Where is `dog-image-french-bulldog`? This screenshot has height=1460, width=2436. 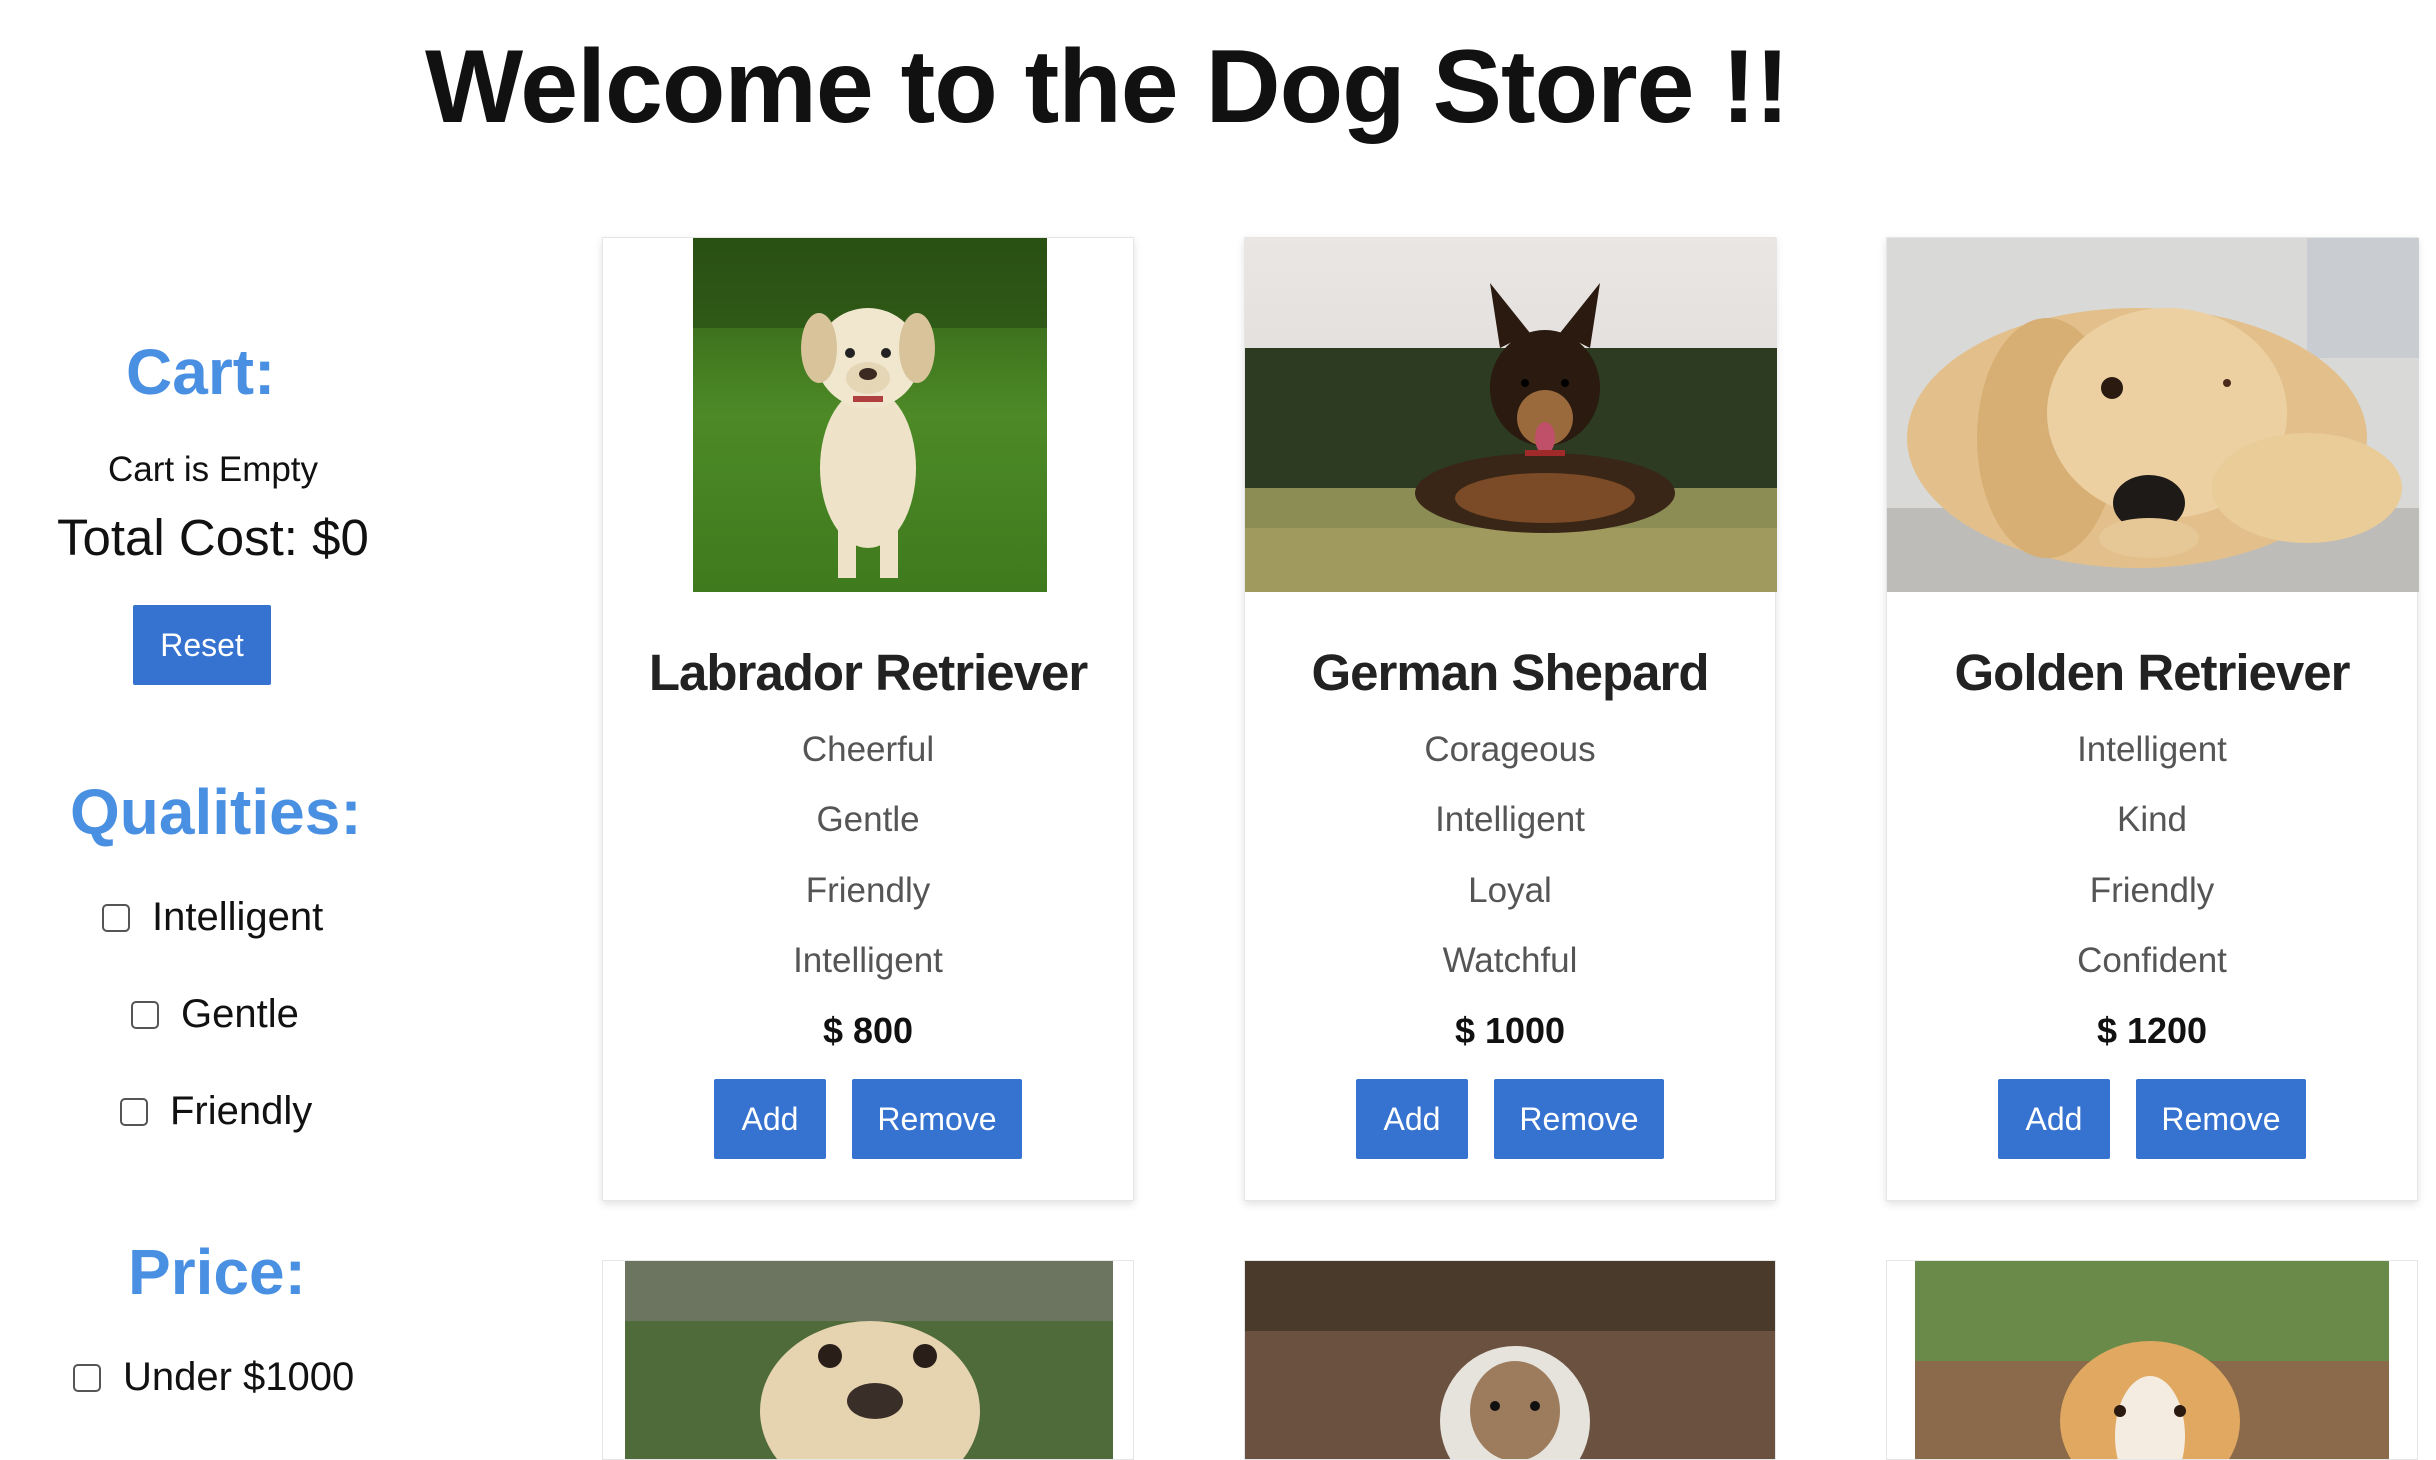
dog-image-french-bulldog is located at coordinates (869, 1360).